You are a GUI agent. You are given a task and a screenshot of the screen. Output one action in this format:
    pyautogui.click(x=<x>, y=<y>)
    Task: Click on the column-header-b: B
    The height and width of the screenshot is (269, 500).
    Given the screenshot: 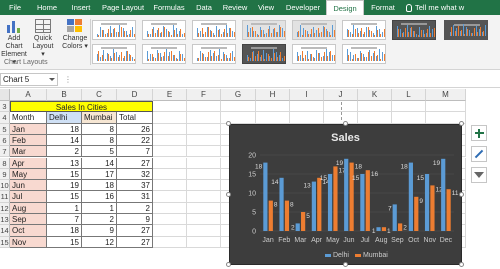 What is the action you would take?
    pyautogui.click(x=64, y=95)
    